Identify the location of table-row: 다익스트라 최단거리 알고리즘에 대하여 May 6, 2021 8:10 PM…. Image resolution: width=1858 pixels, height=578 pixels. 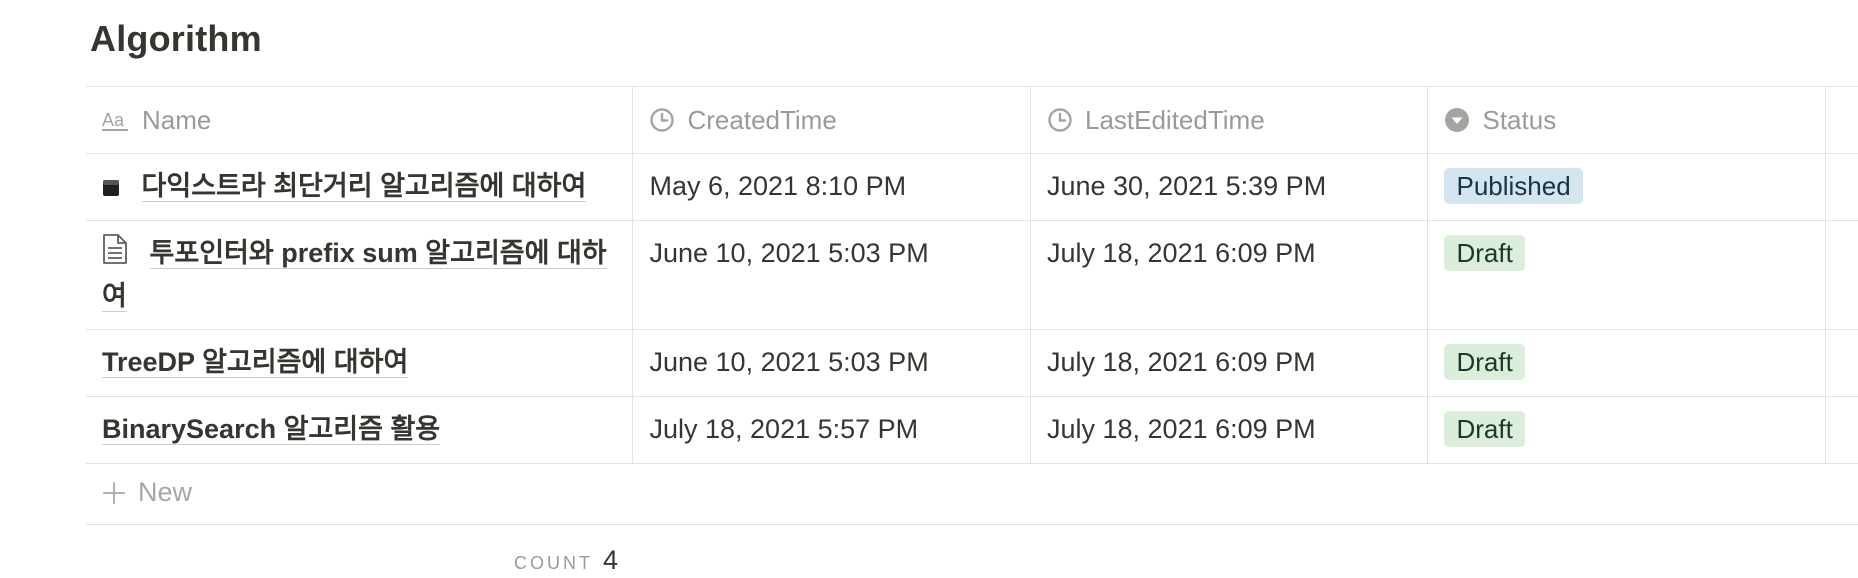
(972, 187).